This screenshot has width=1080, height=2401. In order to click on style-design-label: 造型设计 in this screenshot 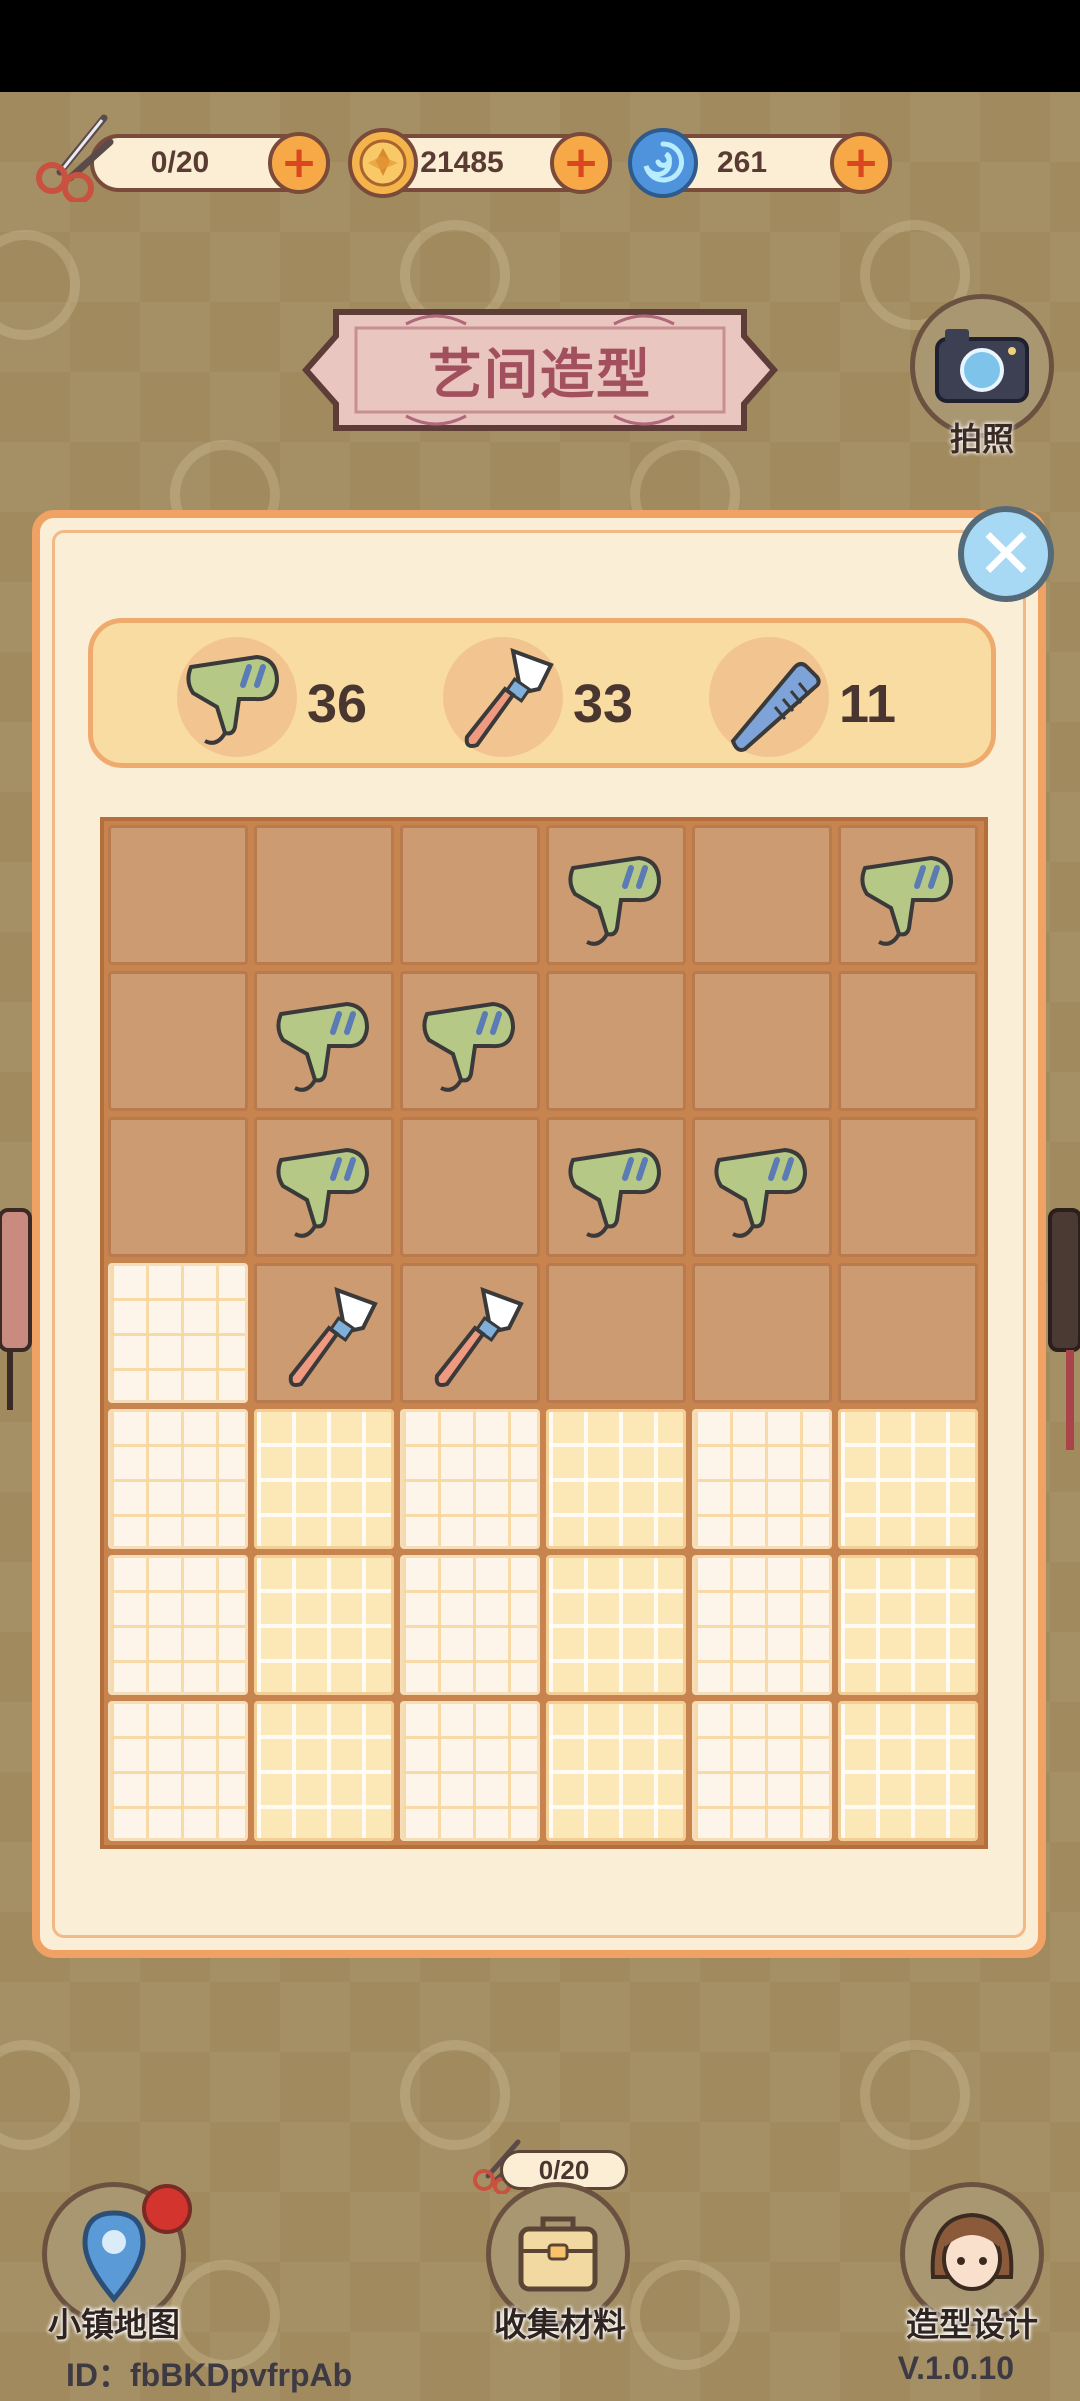, I will do `click(972, 2324)`.